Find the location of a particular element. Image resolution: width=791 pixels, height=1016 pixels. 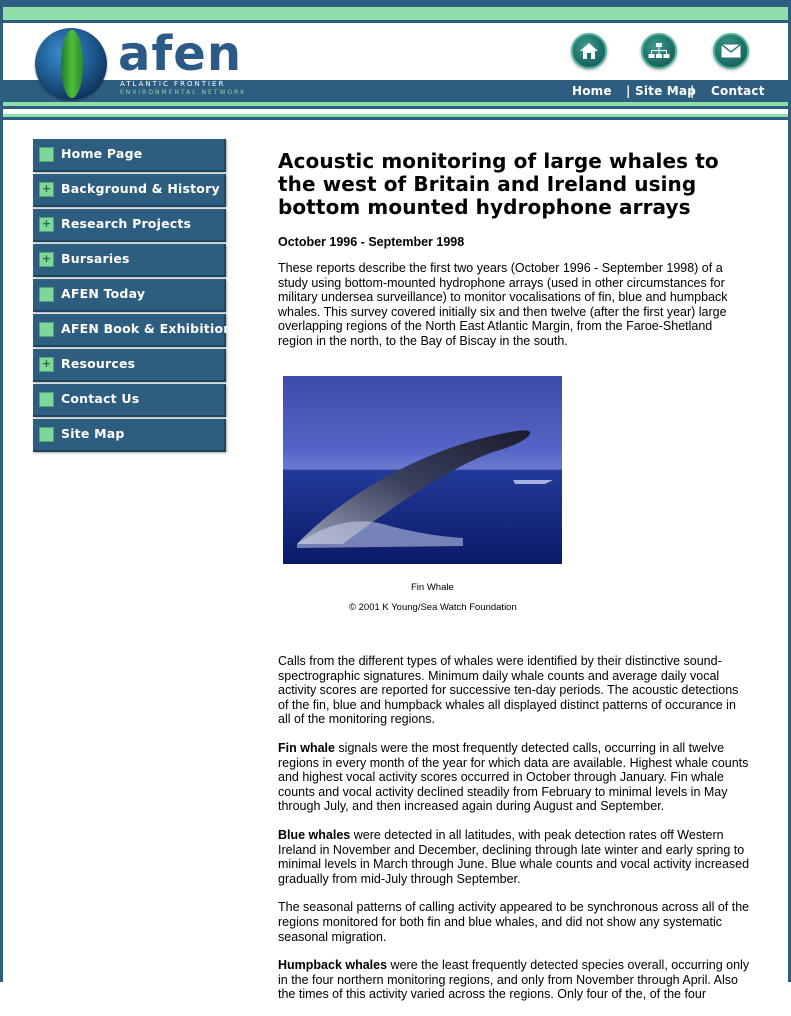

sidebar-item-home-page: Home Page is located at coordinates (129, 155).